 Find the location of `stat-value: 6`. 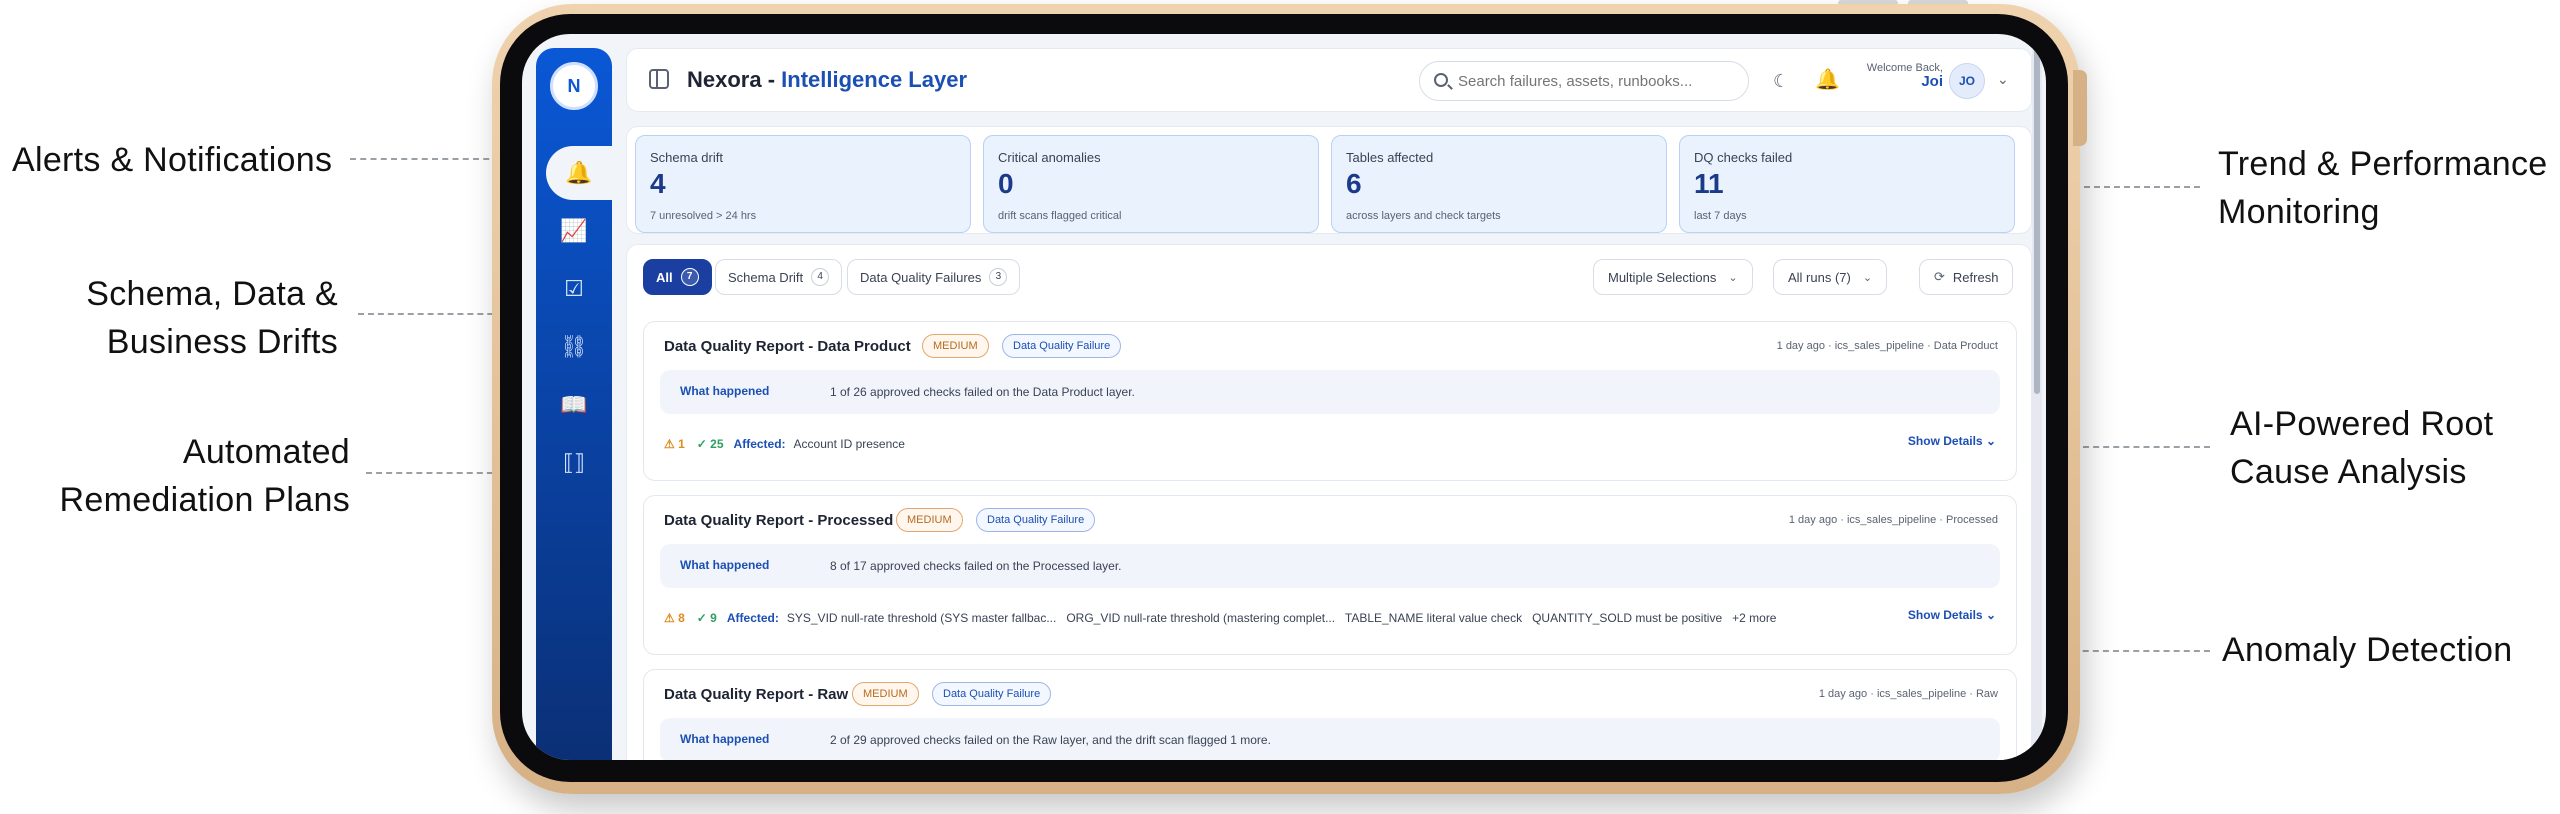

stat-value: 6 is located at coordinates (1354, 183).